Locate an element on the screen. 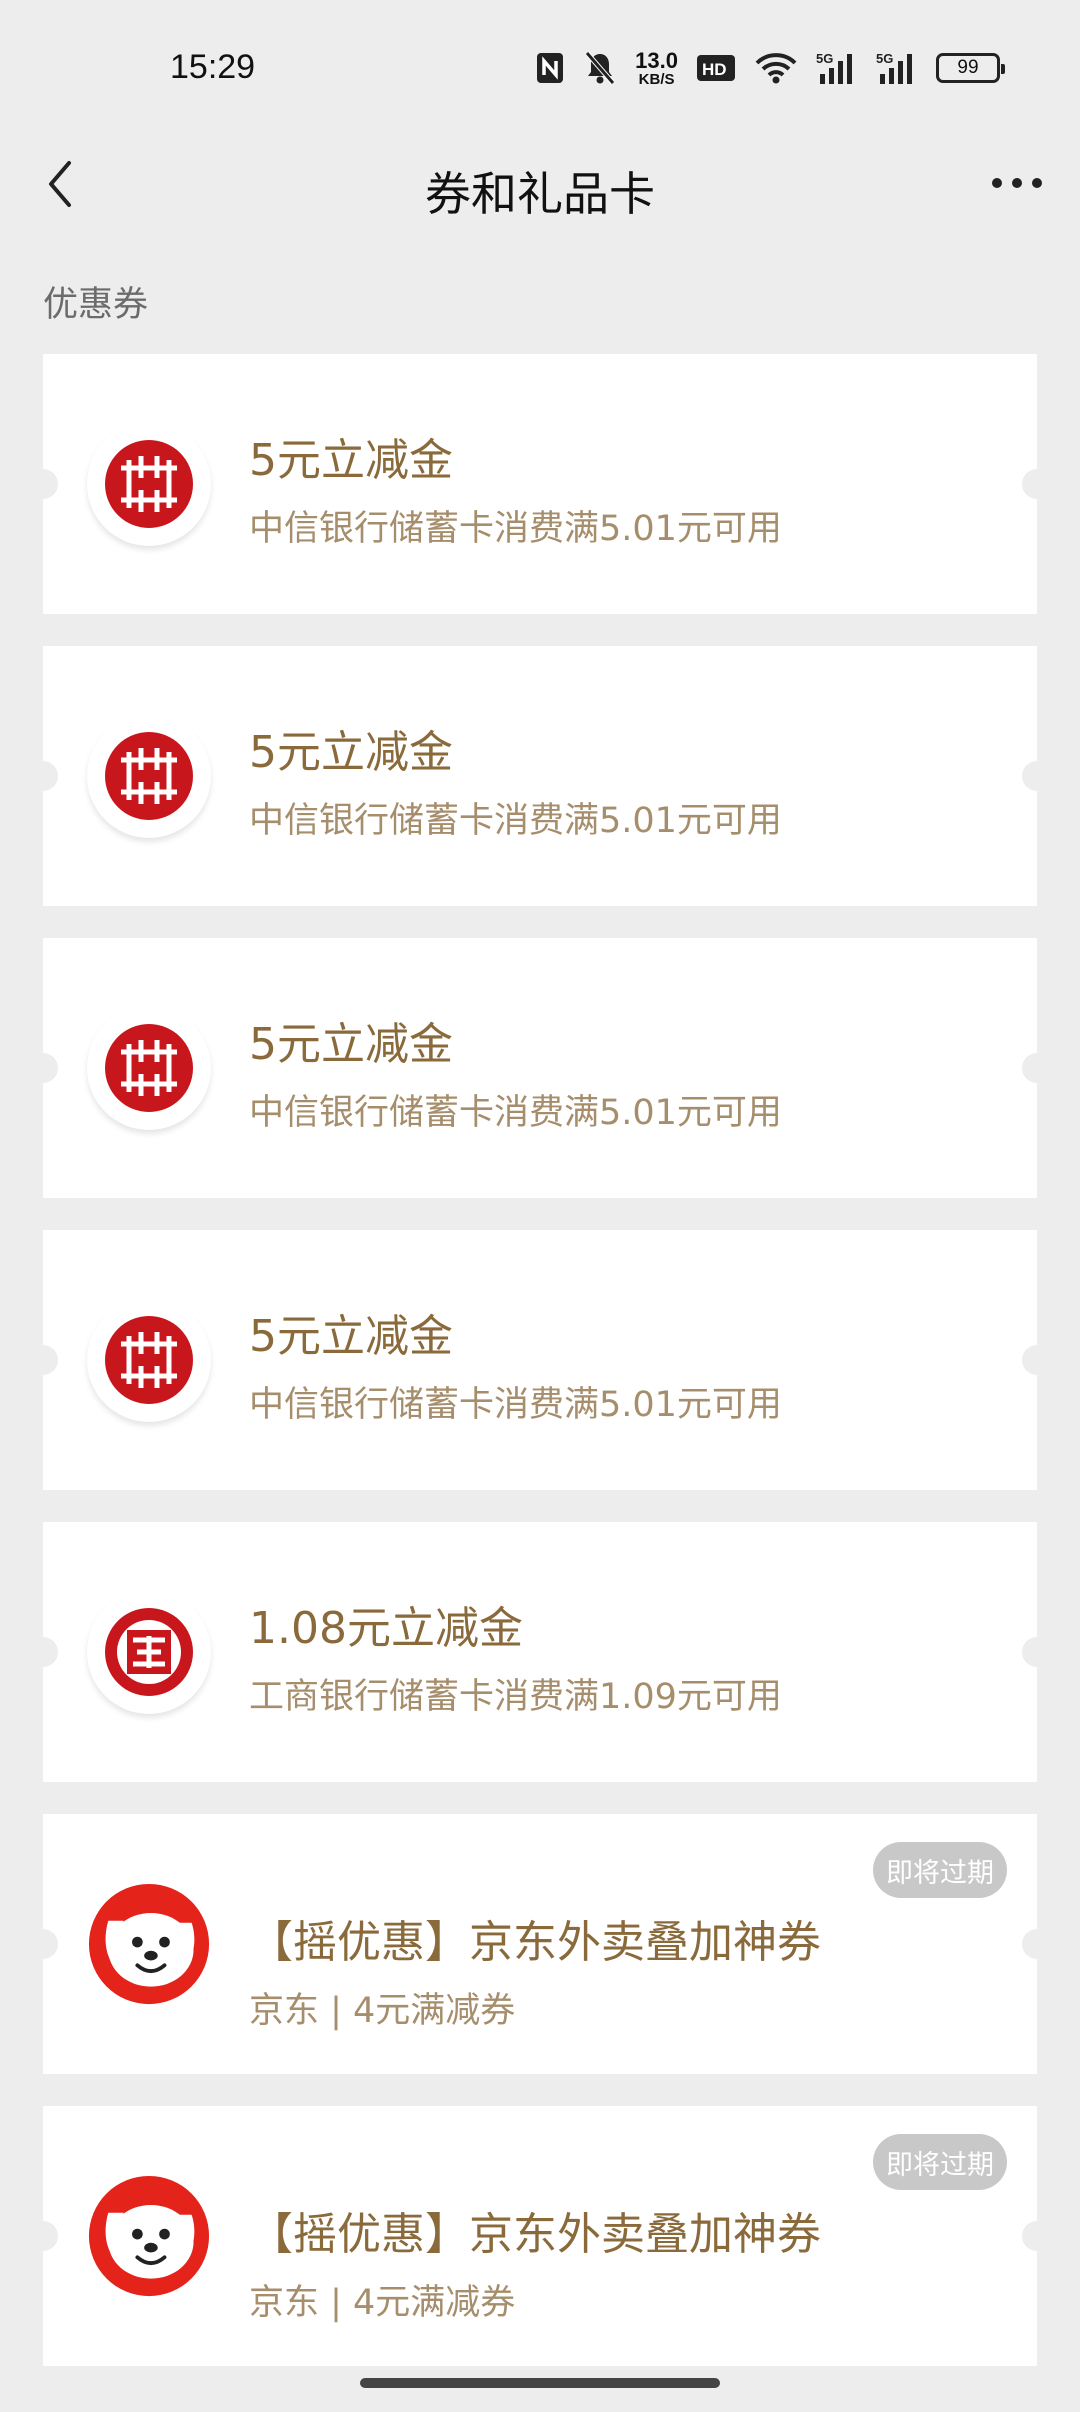 Image resolution: width=1080 pixels, height=2412 pixels. svg-text: HD is located at coordinates (714, 69).